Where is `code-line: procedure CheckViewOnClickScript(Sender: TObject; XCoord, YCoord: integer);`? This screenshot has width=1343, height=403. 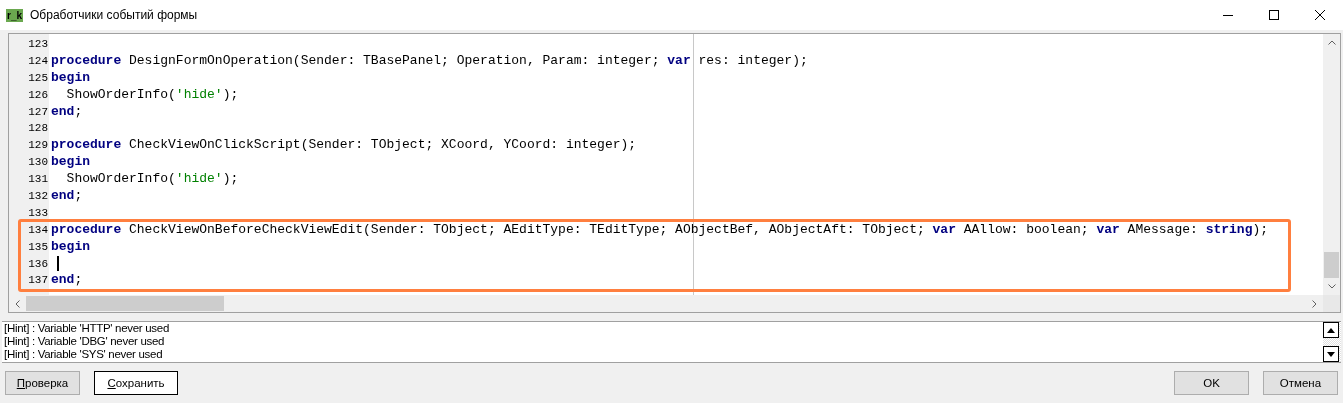 code-line: procedure CheckViewOnClickScript(Sender: TObject; XCoord, YCoord: integer); is located at coordinates (344, 146).